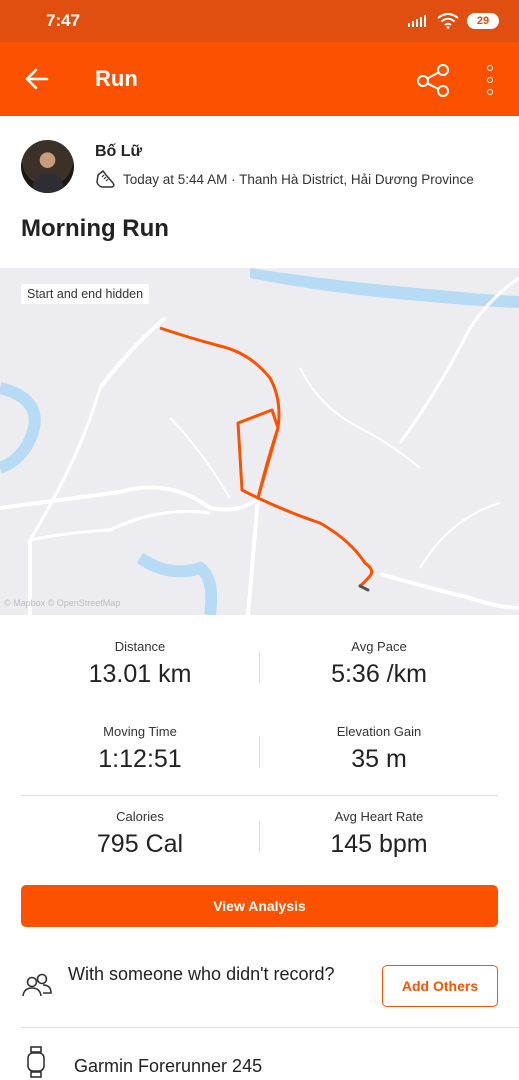  Describe the element at coordinates (201, 974) in the screenshot. I see `with-others-text: With someone who didn't record?` at that location.